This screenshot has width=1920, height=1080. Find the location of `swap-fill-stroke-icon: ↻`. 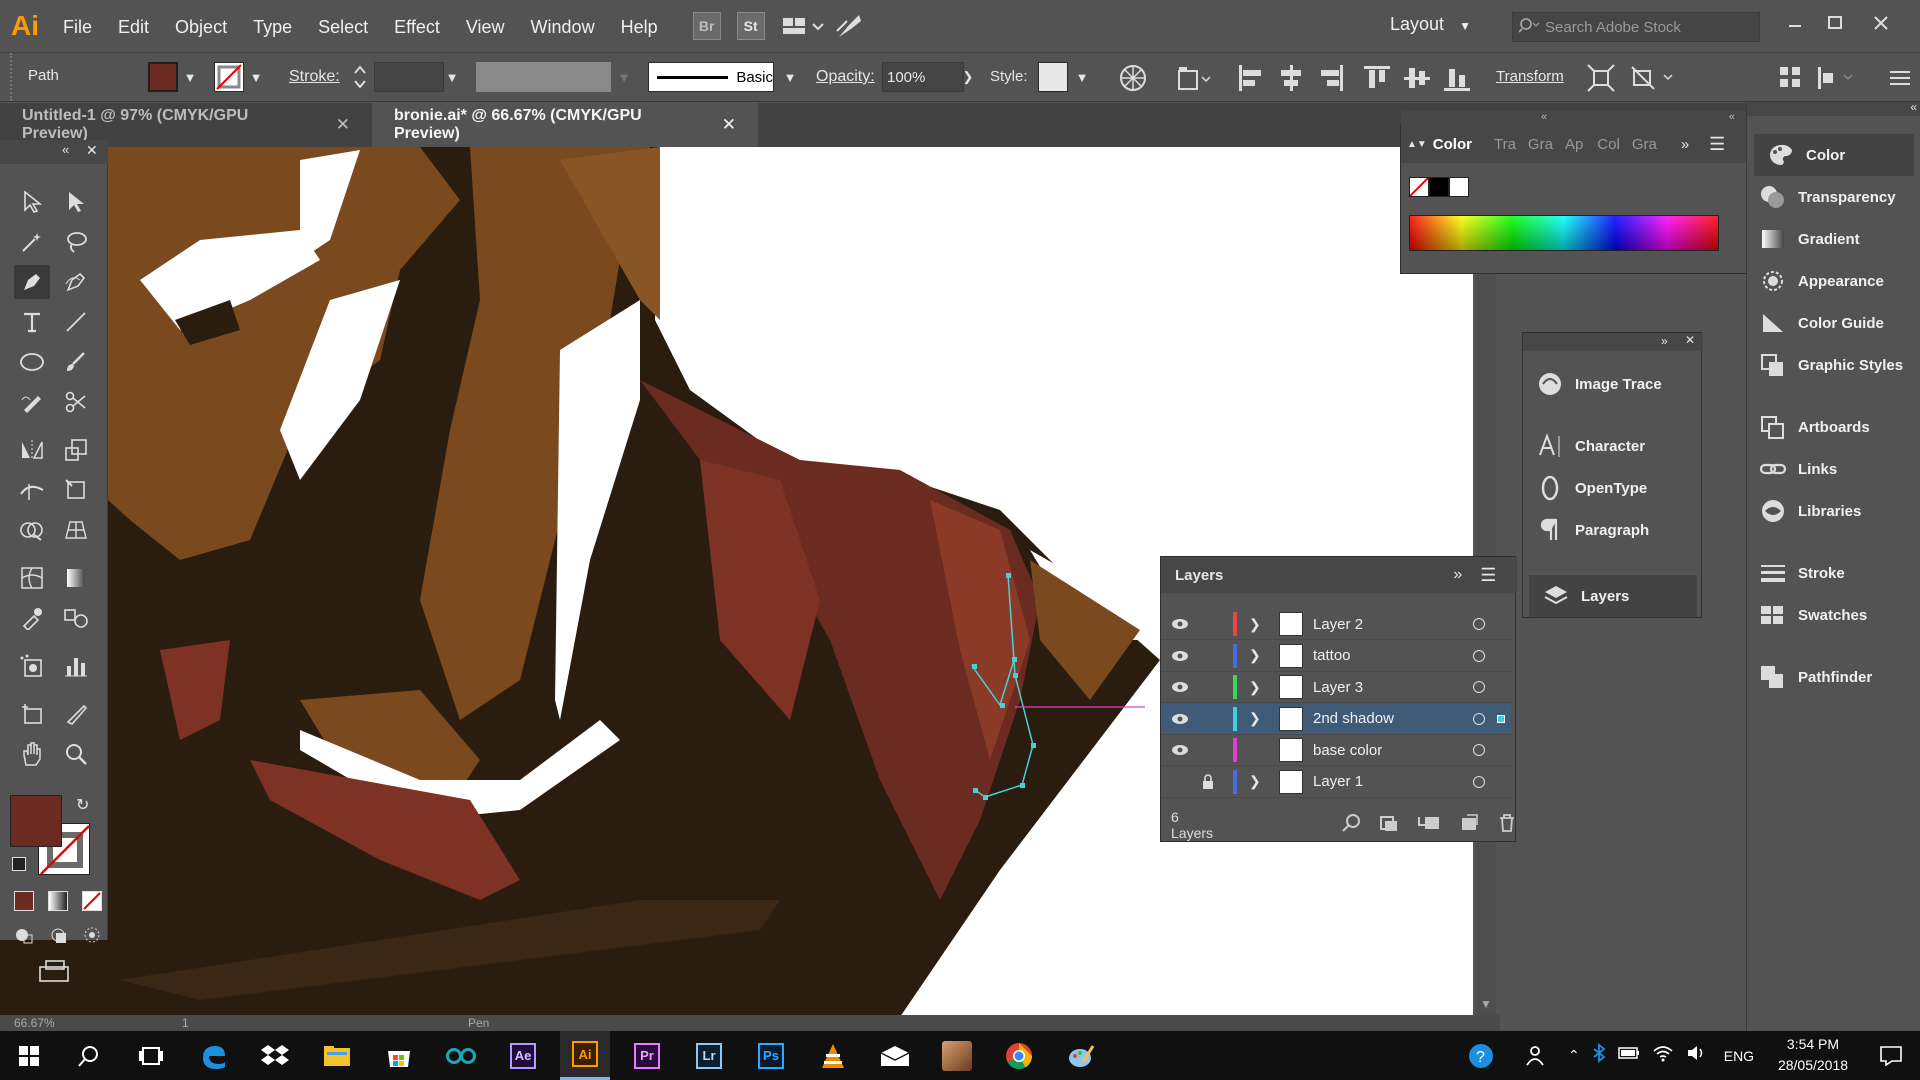

swap-fill-stroke-icon: ↻ is located at coordinates (82, 805).